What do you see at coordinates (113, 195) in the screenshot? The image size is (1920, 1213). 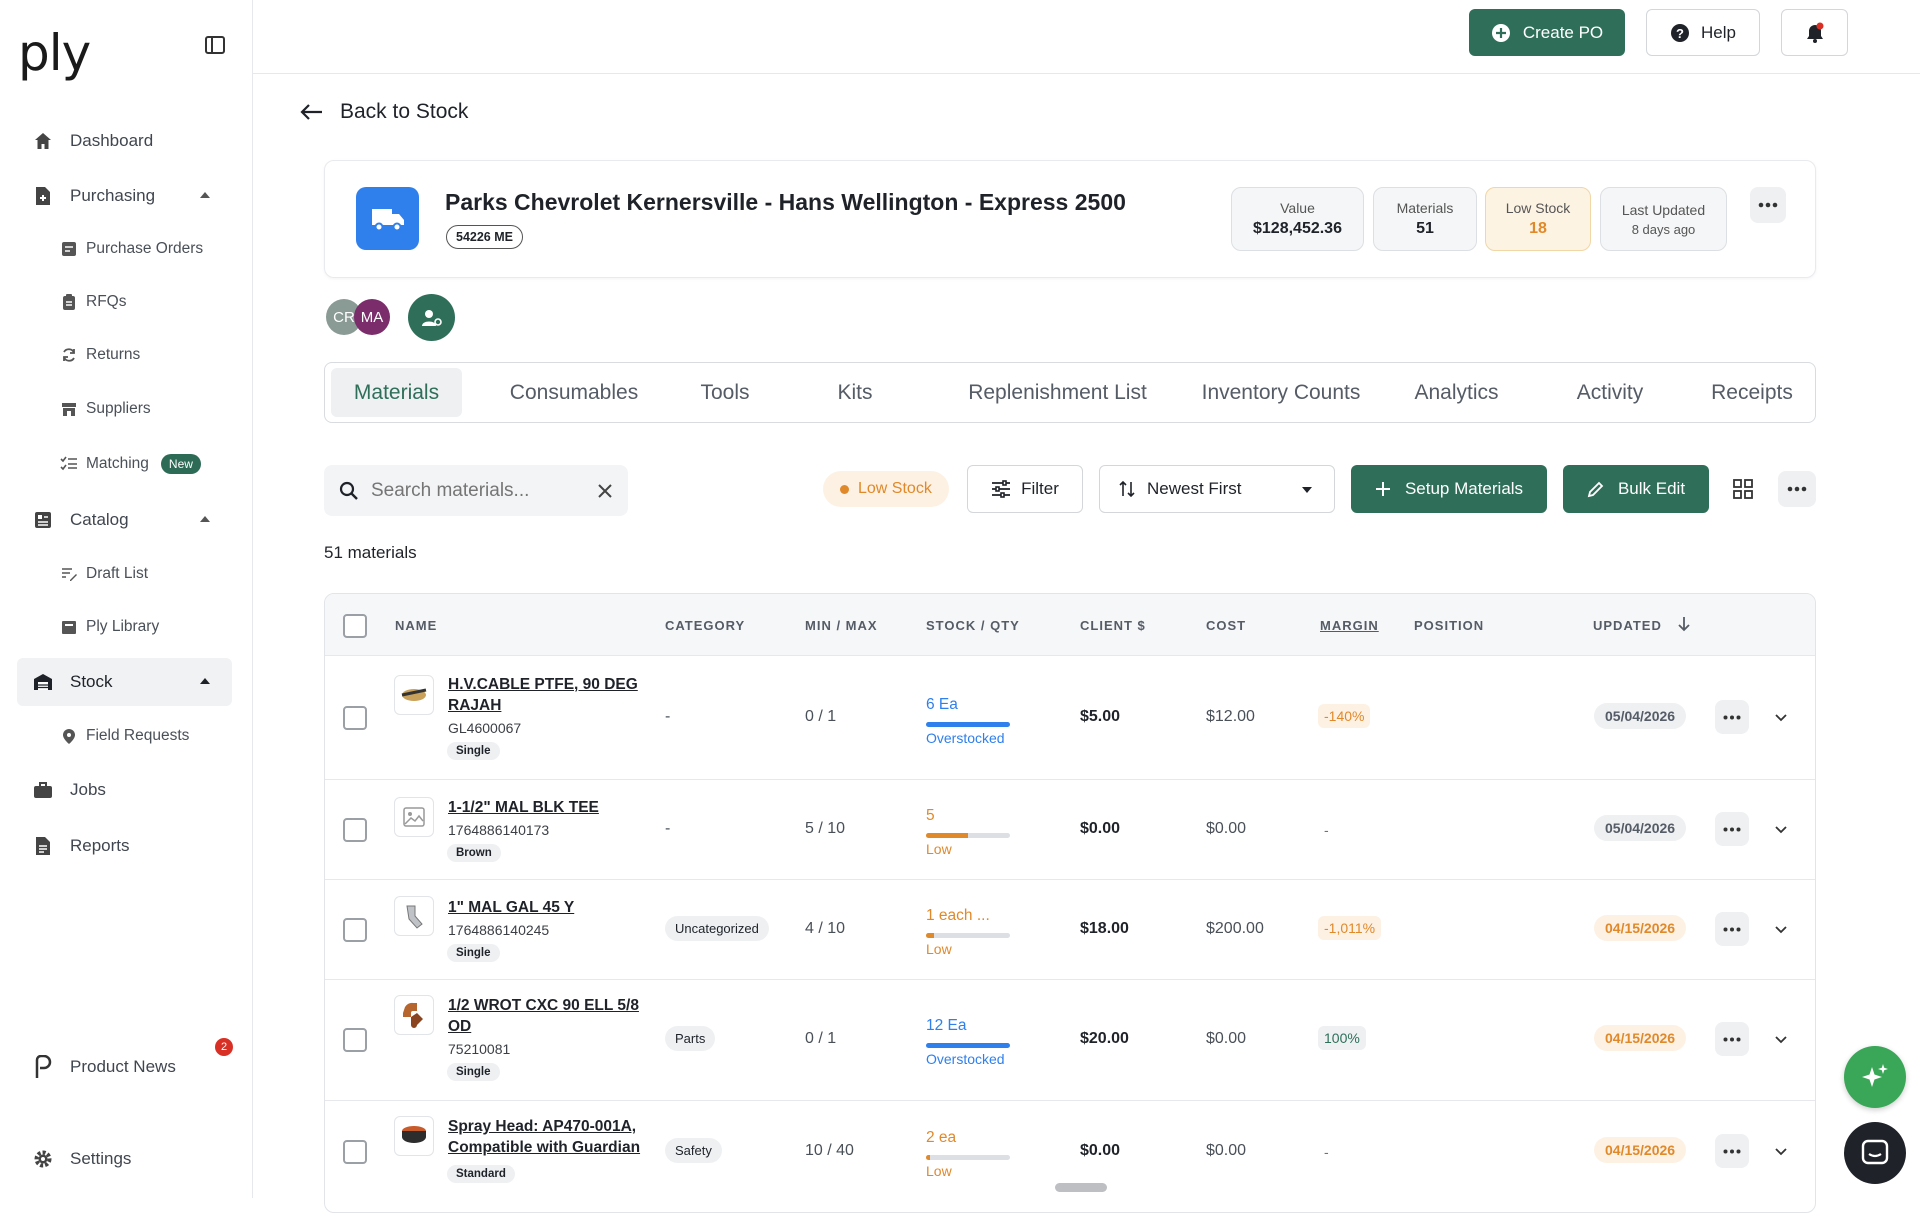 I see `sidebar-item-label: Purchasing` at bounding box center [113, 195].